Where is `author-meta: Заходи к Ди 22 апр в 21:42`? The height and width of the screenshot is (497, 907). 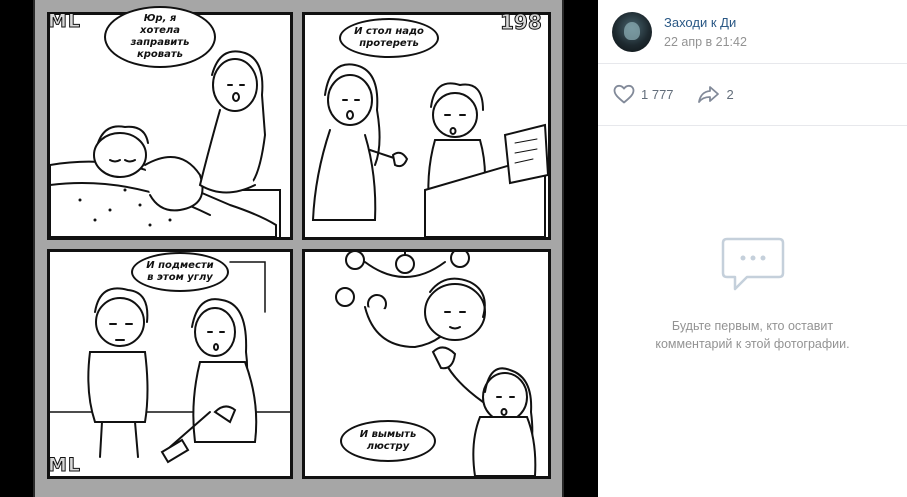 author-meta: Заходи к Ди 22 апр в 21:42 is located at coordinates (705, 30).